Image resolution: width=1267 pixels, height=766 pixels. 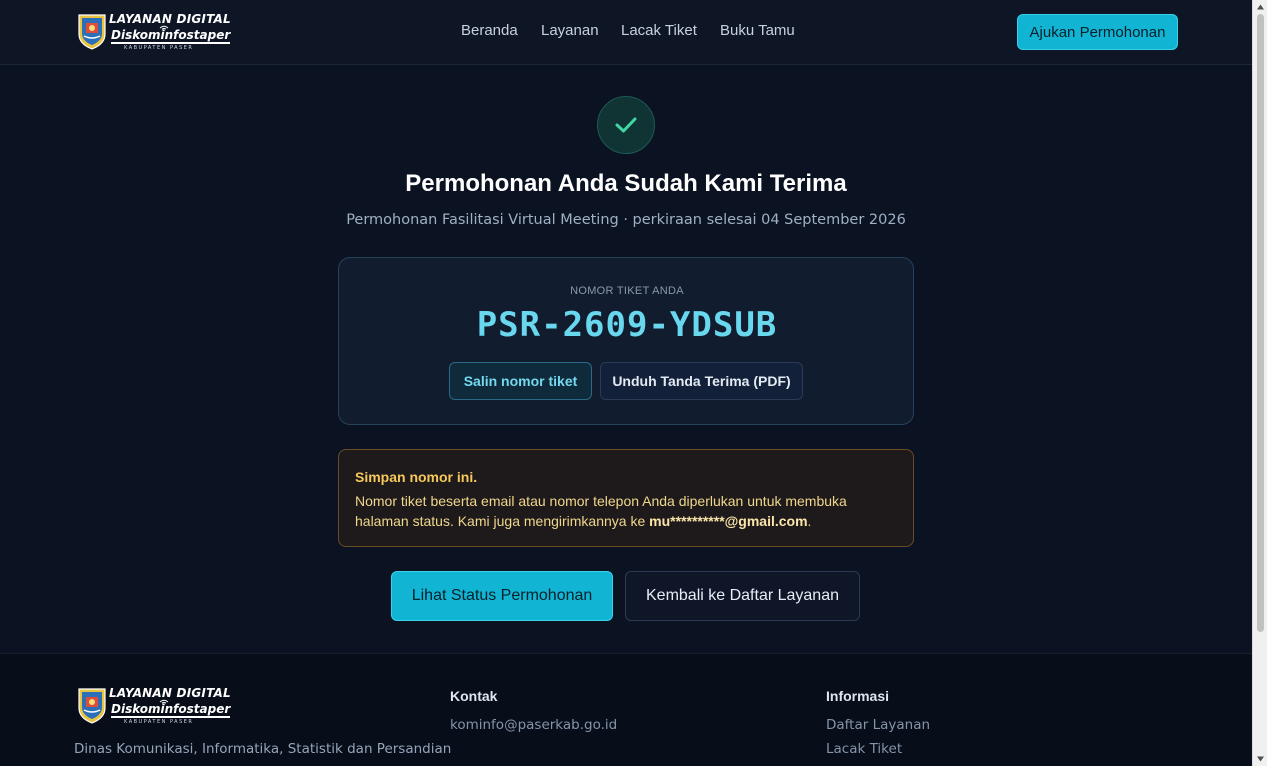 What do you see at coordinates (1260, 7) in the screenshot?
I see `scroll-up-arrow-icon` at bounding box center [1260, 7].